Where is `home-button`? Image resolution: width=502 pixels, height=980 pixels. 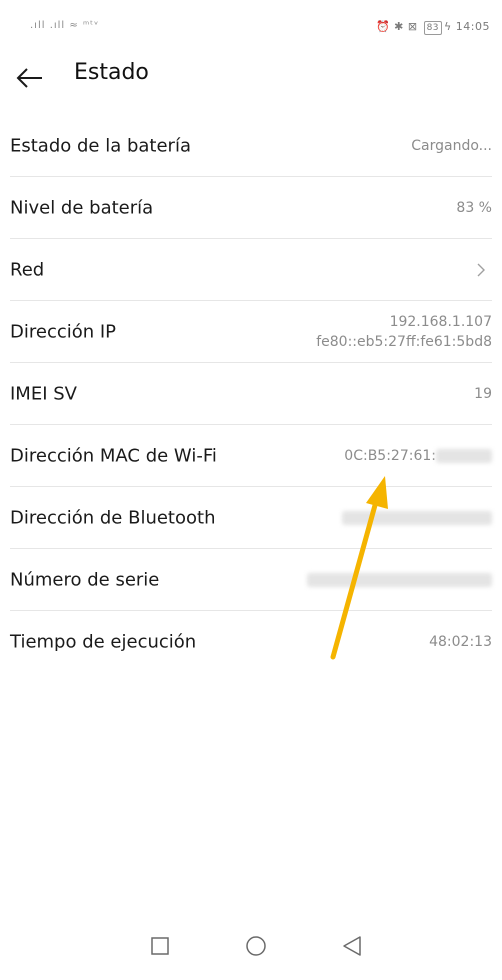 home-button is located at coordinates (256, 946).